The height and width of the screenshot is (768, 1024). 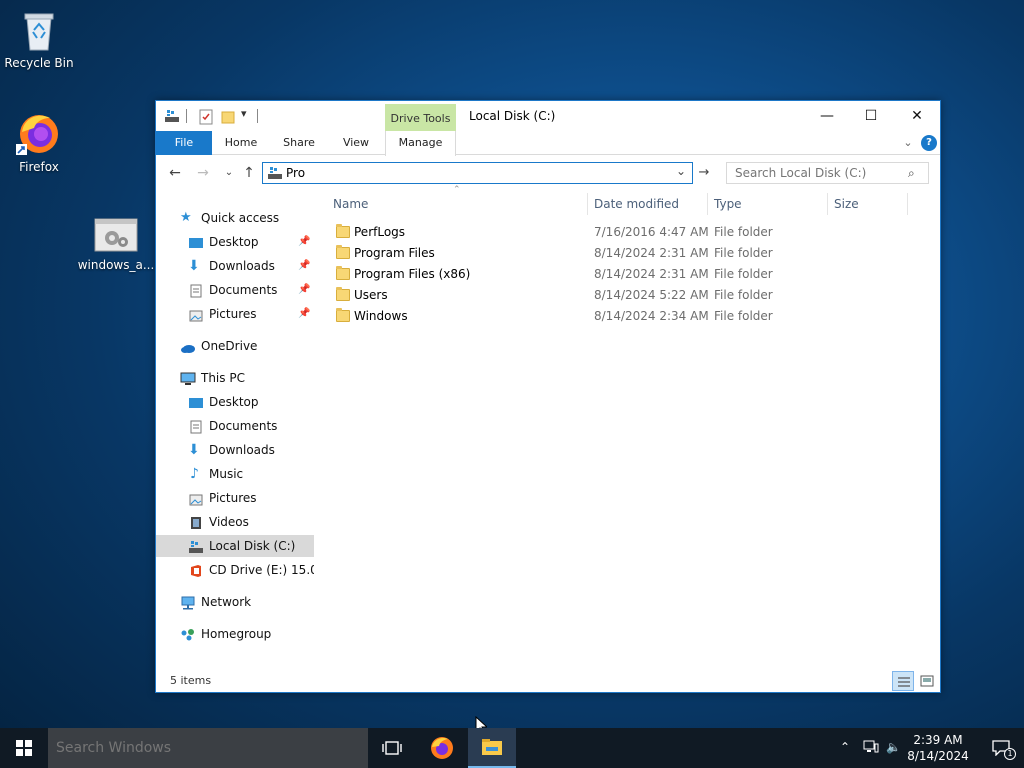 I want to click on qat-dropdown-icon: ▾, so click(x=244, y=113).